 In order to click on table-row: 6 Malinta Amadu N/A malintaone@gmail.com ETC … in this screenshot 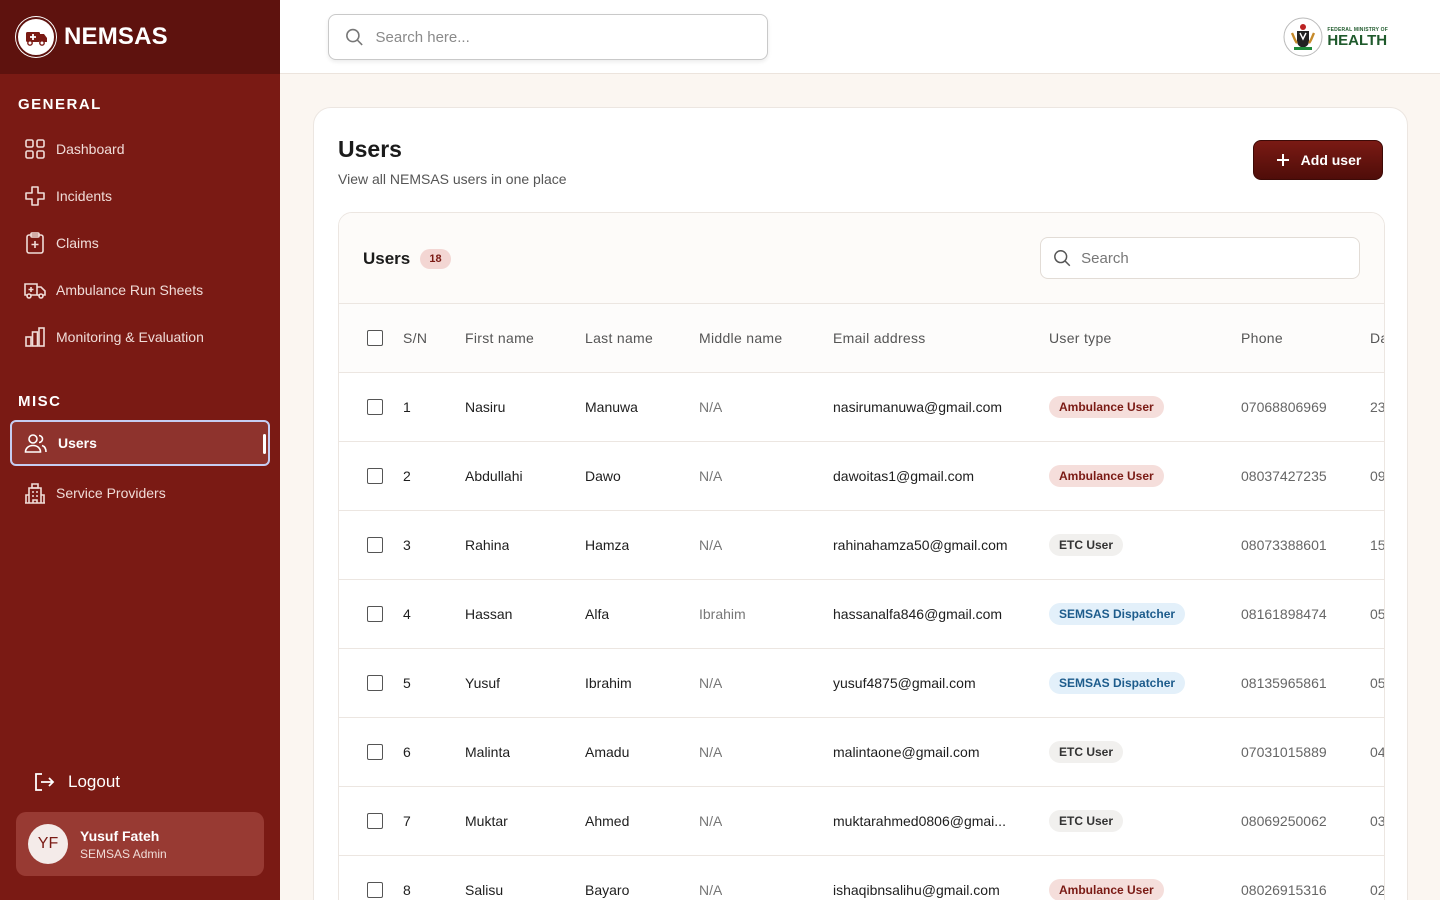, I will do `click(862, 751)`.